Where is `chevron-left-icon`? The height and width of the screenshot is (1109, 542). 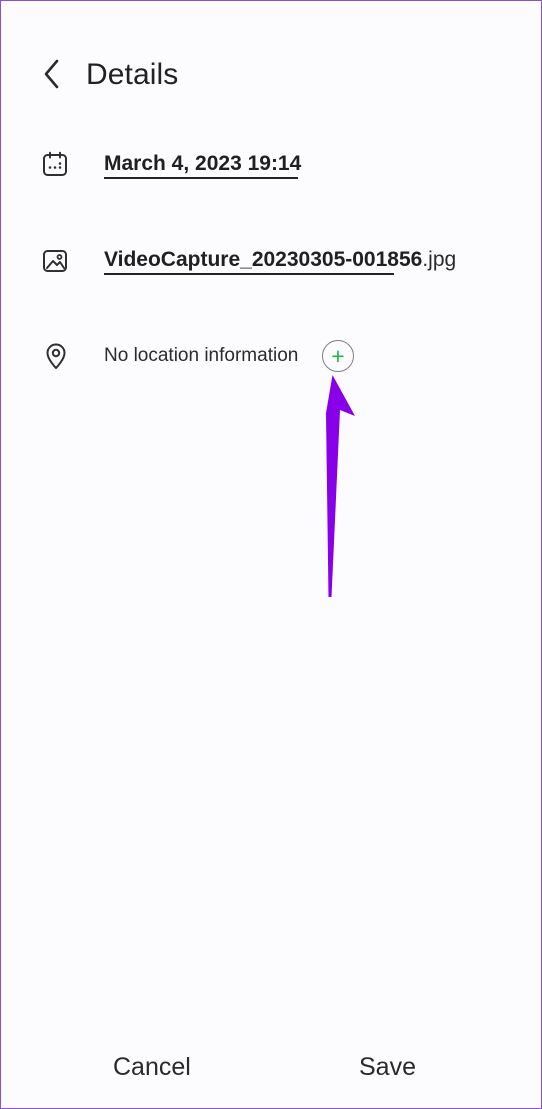
chevron-left-icon is located at coordinates (51, 74).